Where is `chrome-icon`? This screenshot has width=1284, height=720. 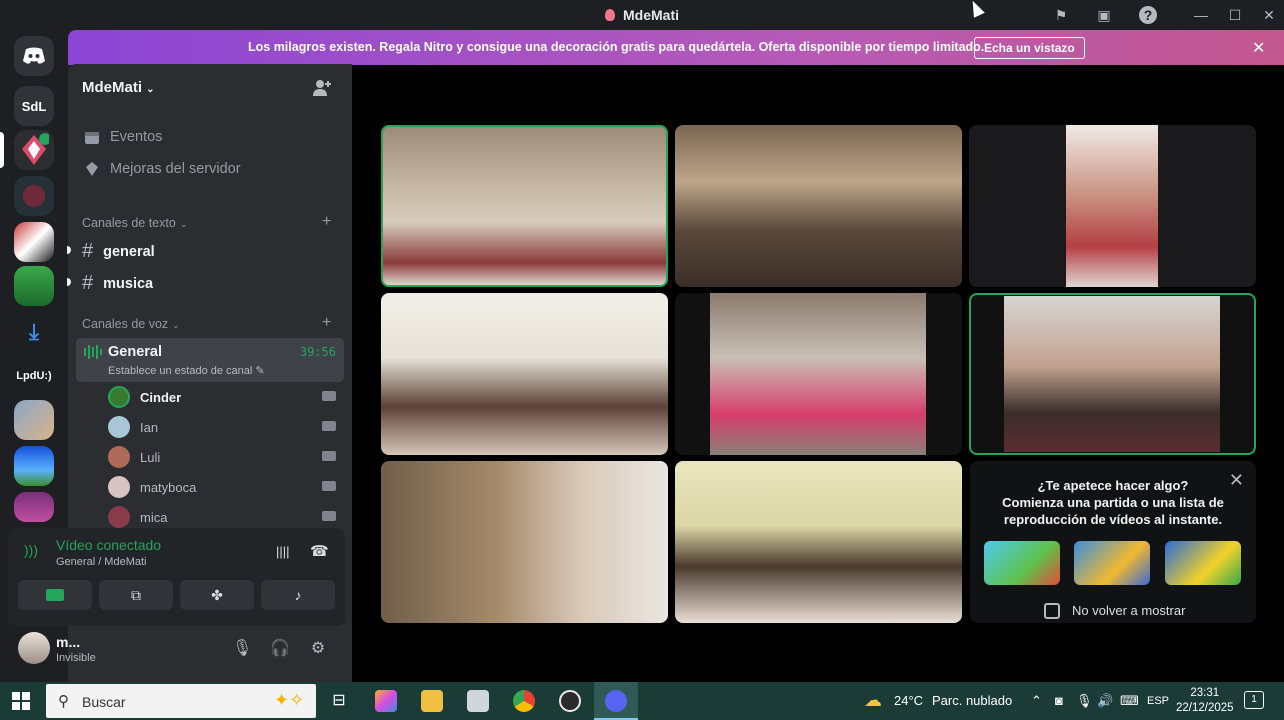
chrome-icon is located at coordinates (524, 701).